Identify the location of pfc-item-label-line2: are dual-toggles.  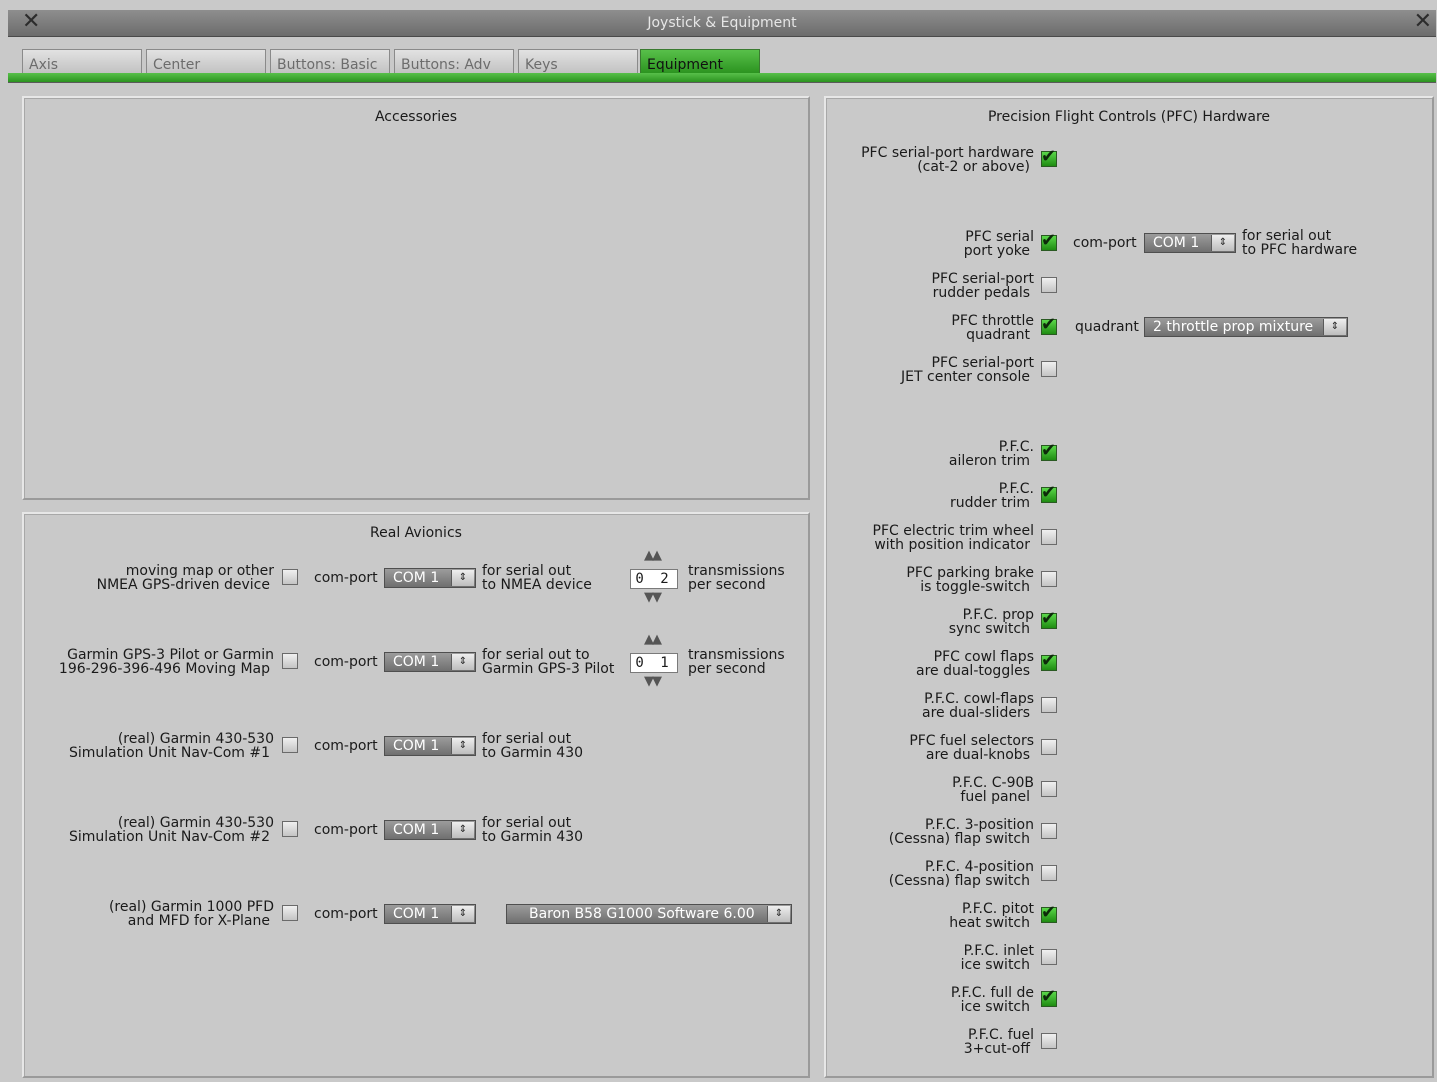
(973, 671).